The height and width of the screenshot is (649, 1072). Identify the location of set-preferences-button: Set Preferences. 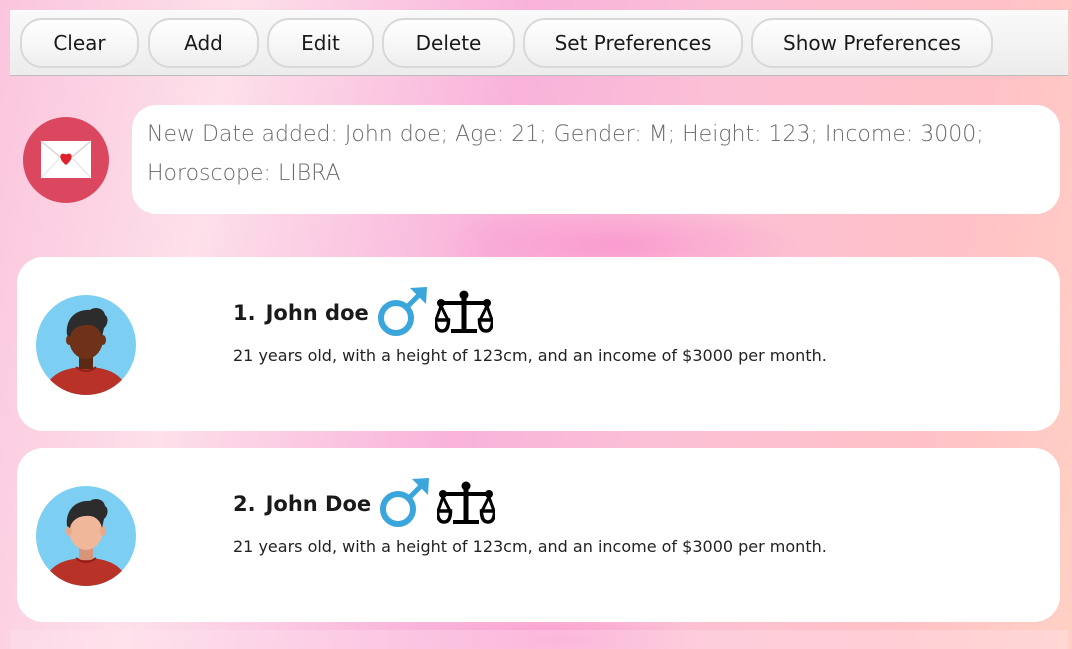
(633, 43).